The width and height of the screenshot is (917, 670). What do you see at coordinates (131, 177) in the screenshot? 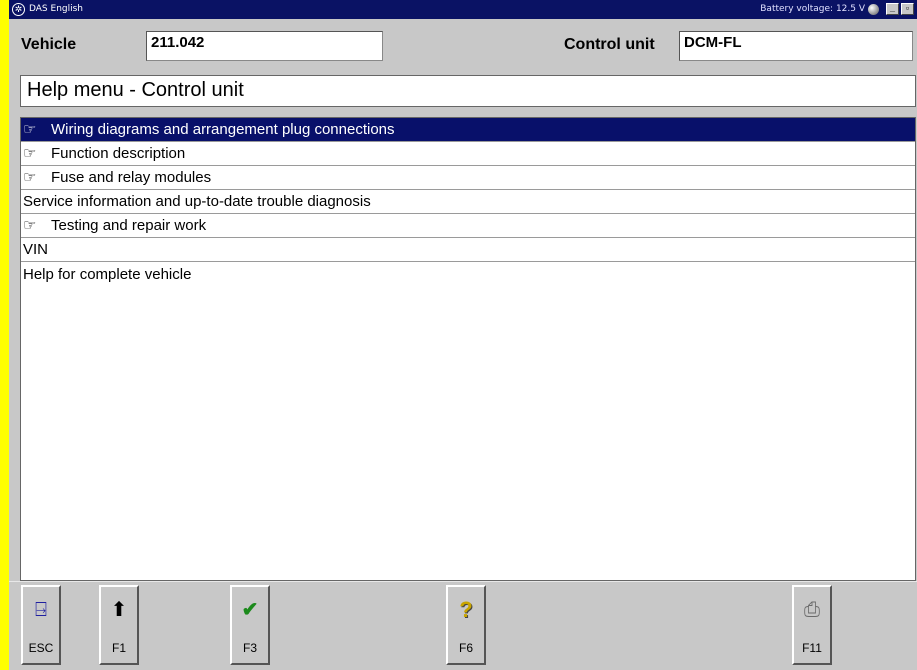
I see `menu-item-label: Fuse and relay modules` at bounding box center [131, 177].